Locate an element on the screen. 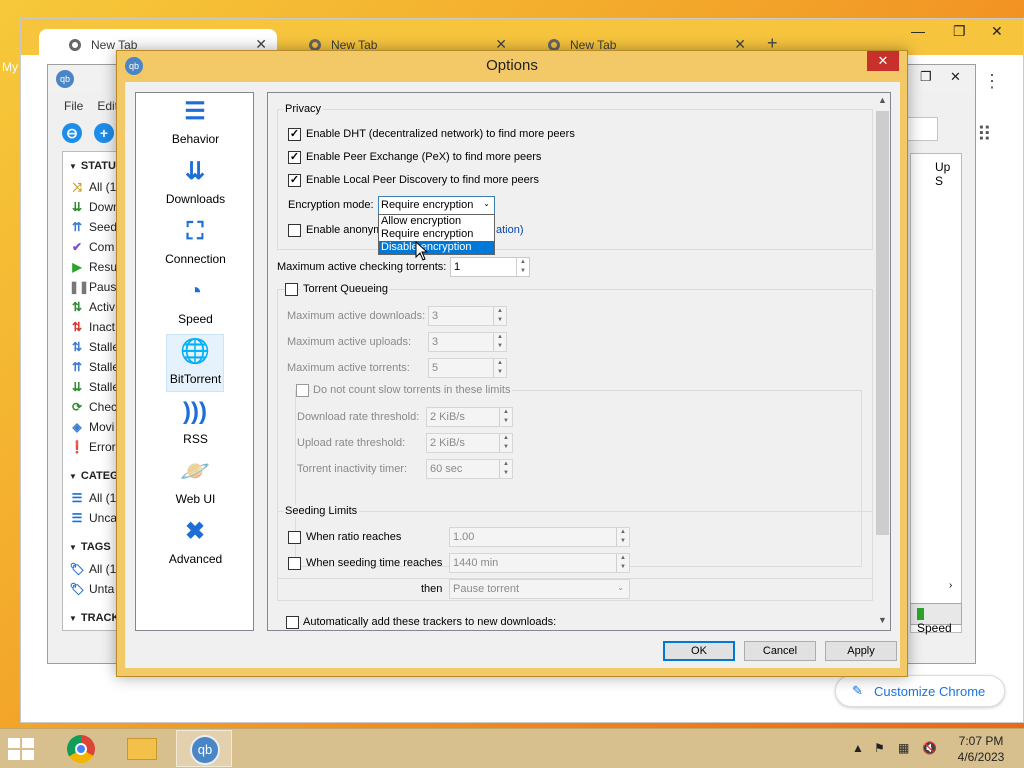 This screenshot has width=1024, height=768. volume-muted-icon: 🔇 is located at coordinates (929, 748).